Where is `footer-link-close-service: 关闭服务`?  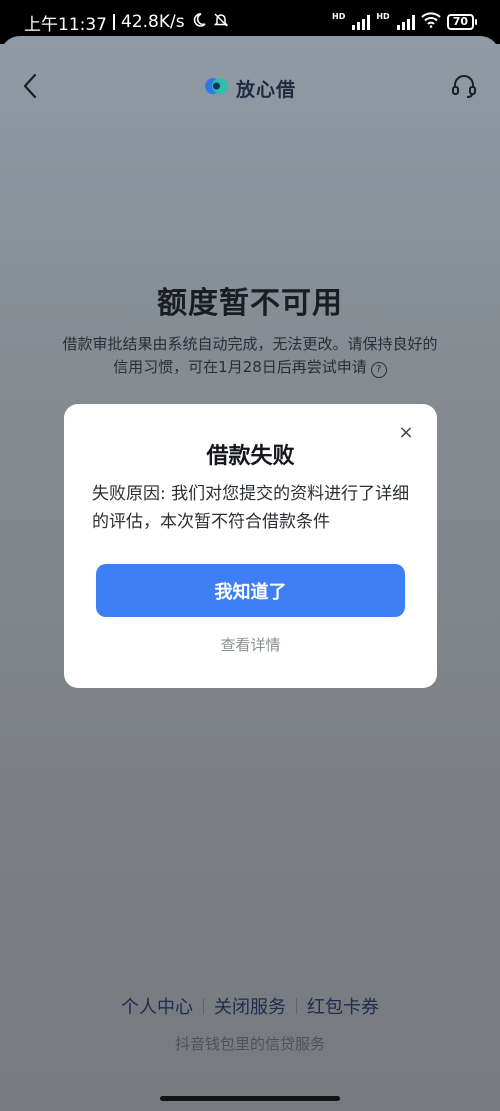 footer-link-close-service: 关闭服务 is located at coordinates (250, 1006).